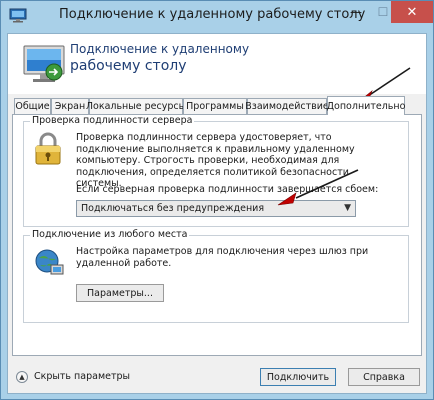 This screenshot has width=434, height=400. I want to click on lock-icon, so click(48, 148).